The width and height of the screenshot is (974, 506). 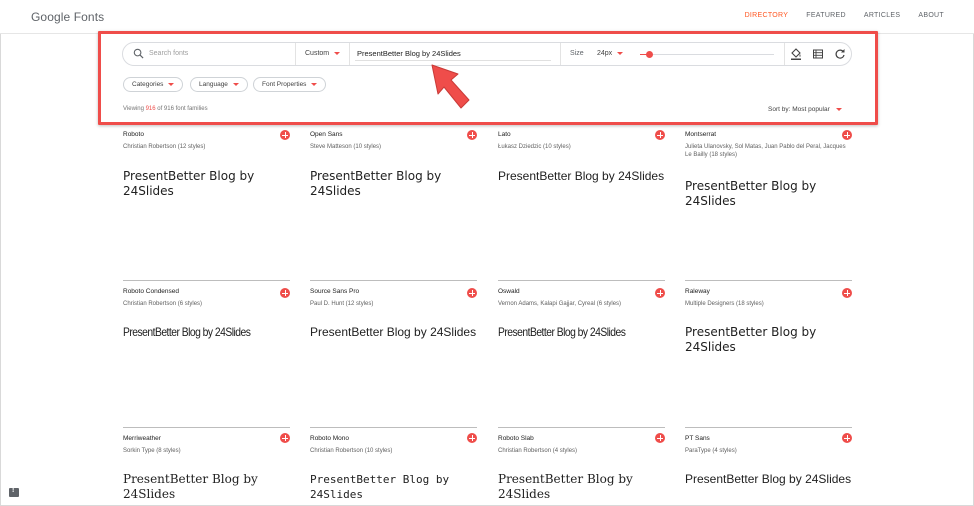 What do you see at coordinates (346, 147) in the screenshot?
I see `font-designer: Steve Matteson (10 styles)` at bounding box center [346, 147].